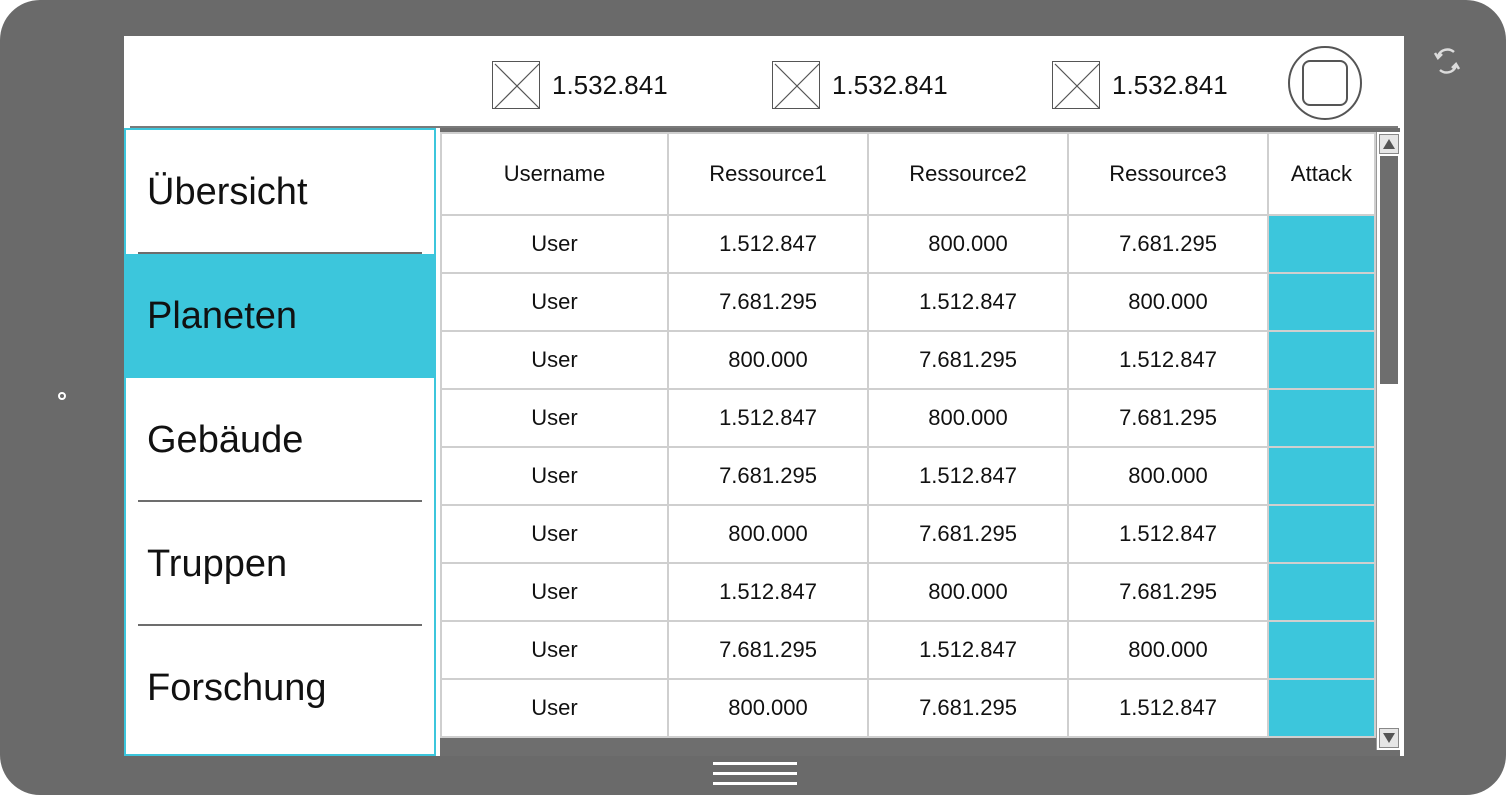 The height and width of the screenshot is (795, 1506). What do you see at coordinates (62, 396) in the screenshot?
I see `device-side-button` at bounding box center [62, 396].